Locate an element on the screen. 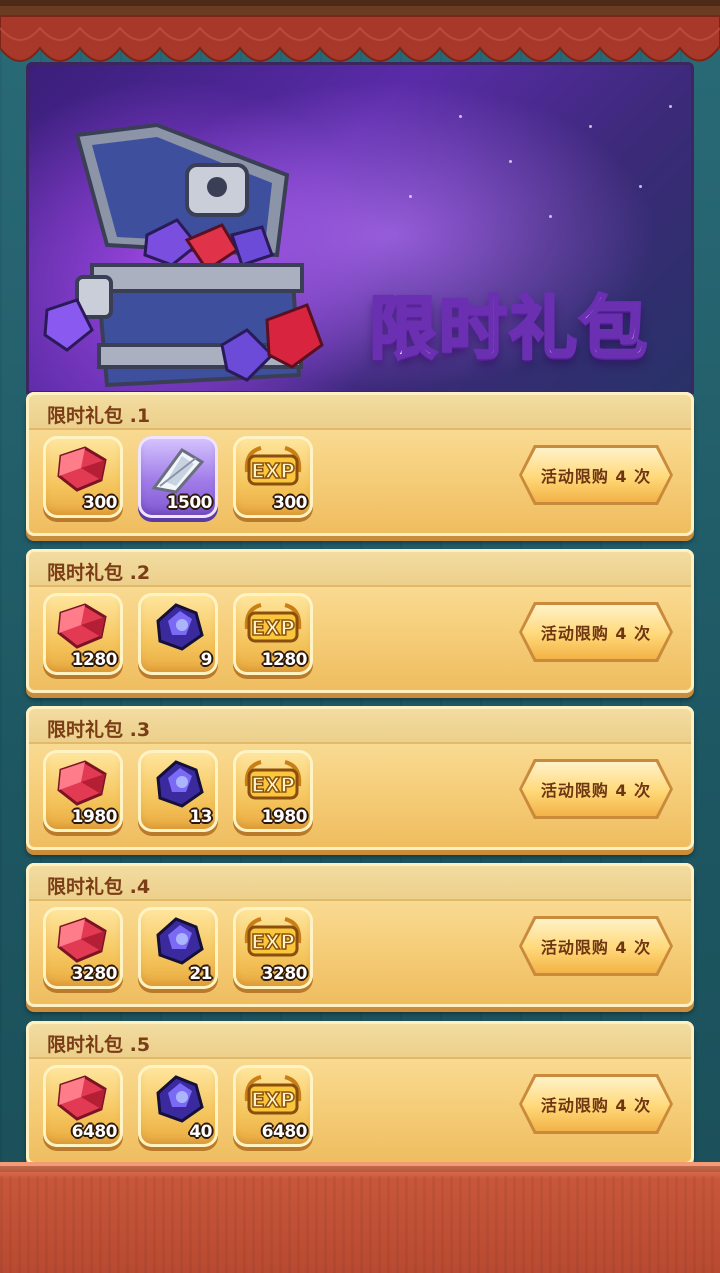  reward-item: EXP 3280 is located at coordinates (273, 948).